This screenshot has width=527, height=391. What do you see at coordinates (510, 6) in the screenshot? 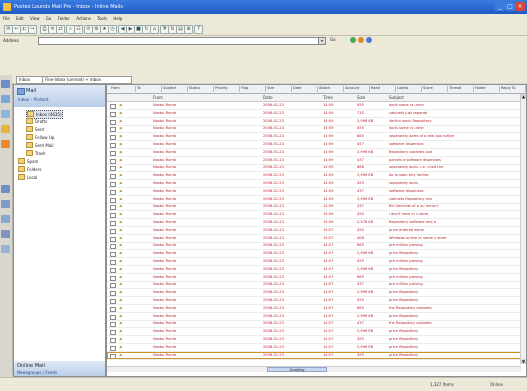
I see `maximize-button: □` at bounding box center [510, 6].